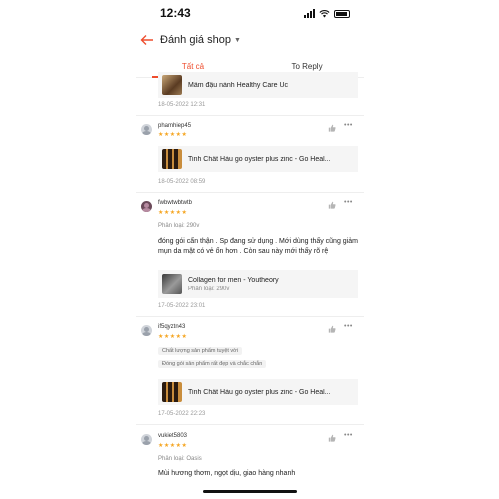 This screenshot has width=499, height=499. What do you see at coordinates (172, 327) in the screenshot?
I see `review-username: if5qyztn43` at bounding box center [172, 327].